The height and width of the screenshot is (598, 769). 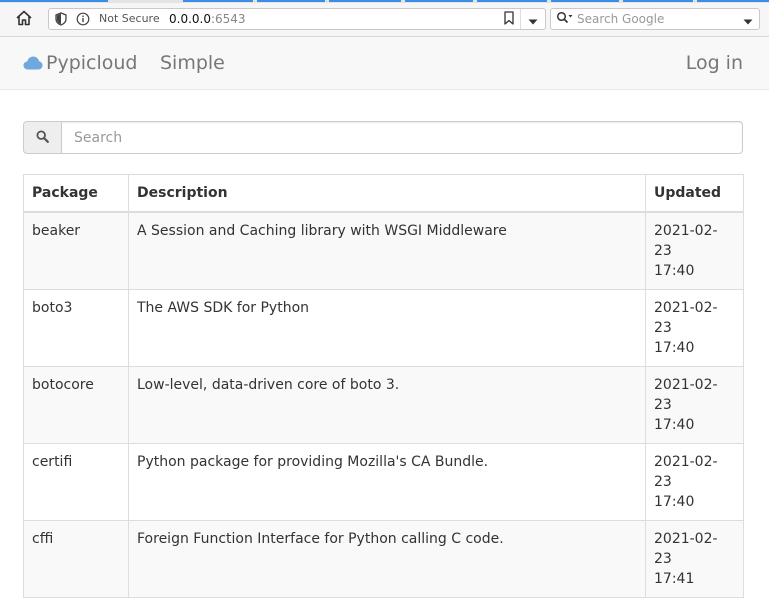 What do you see at coordinates (56, 231) in the screenshot?
I see `package-link: beaker` at bounding box center [56, 231].